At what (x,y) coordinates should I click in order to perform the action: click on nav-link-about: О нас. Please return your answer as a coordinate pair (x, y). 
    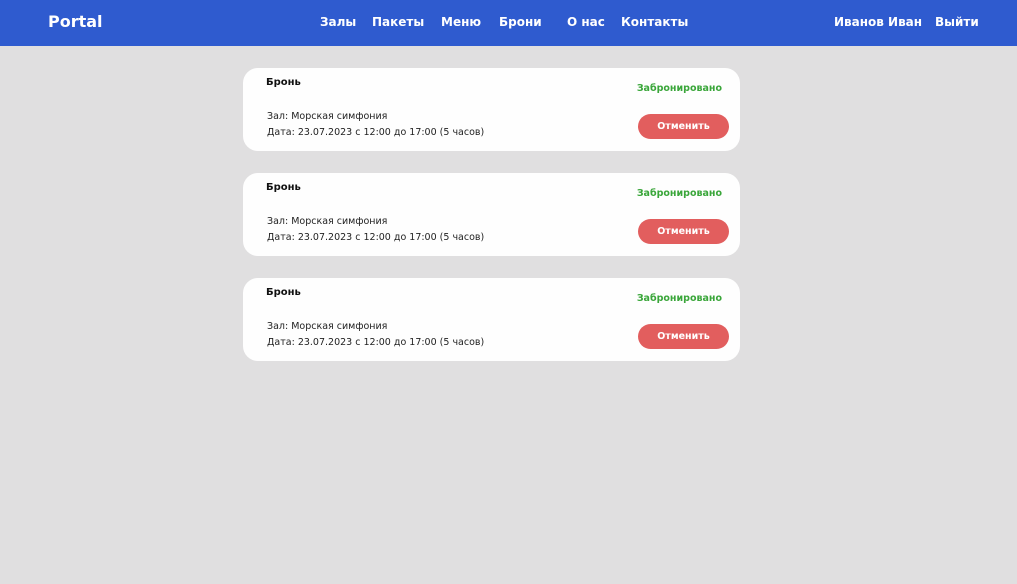
    Looking at the image, I should click on (586, 22).